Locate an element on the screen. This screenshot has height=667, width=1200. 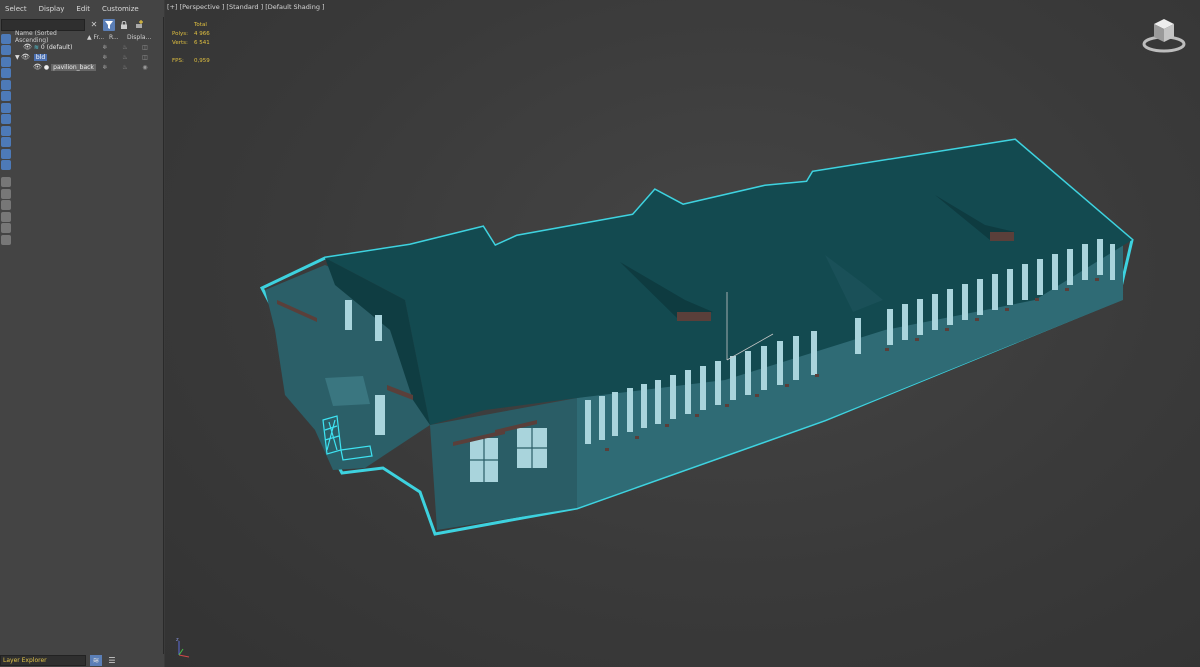
explorer-menubar: Select Display Edit Customize is located at coordinates (82, 8).